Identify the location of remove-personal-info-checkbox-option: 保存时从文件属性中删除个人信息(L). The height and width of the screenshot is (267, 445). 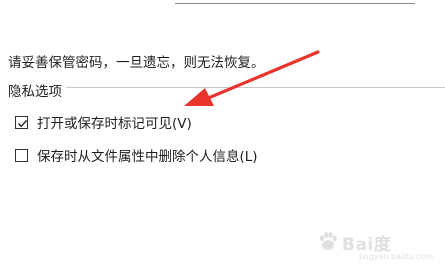
(136, 155).